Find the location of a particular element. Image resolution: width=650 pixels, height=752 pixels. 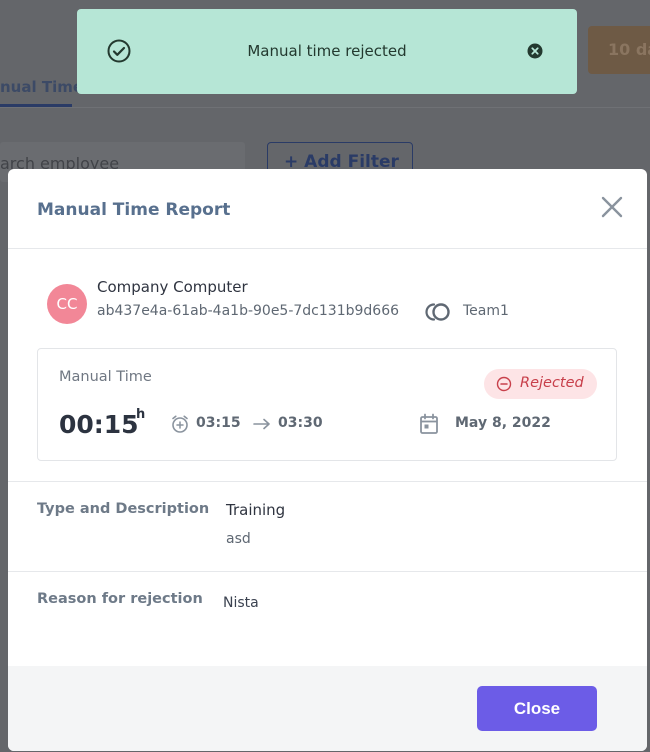

arrow-right-icon is located at coordinates (261, 424).